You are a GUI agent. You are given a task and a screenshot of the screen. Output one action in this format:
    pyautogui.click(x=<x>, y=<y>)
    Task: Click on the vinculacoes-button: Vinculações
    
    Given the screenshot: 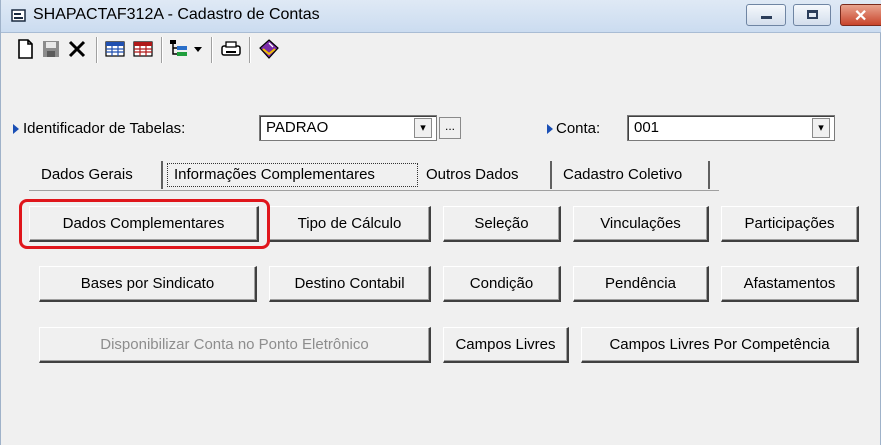 What is the action you would take?
    pyautogui.click(x=641, y=224)
    